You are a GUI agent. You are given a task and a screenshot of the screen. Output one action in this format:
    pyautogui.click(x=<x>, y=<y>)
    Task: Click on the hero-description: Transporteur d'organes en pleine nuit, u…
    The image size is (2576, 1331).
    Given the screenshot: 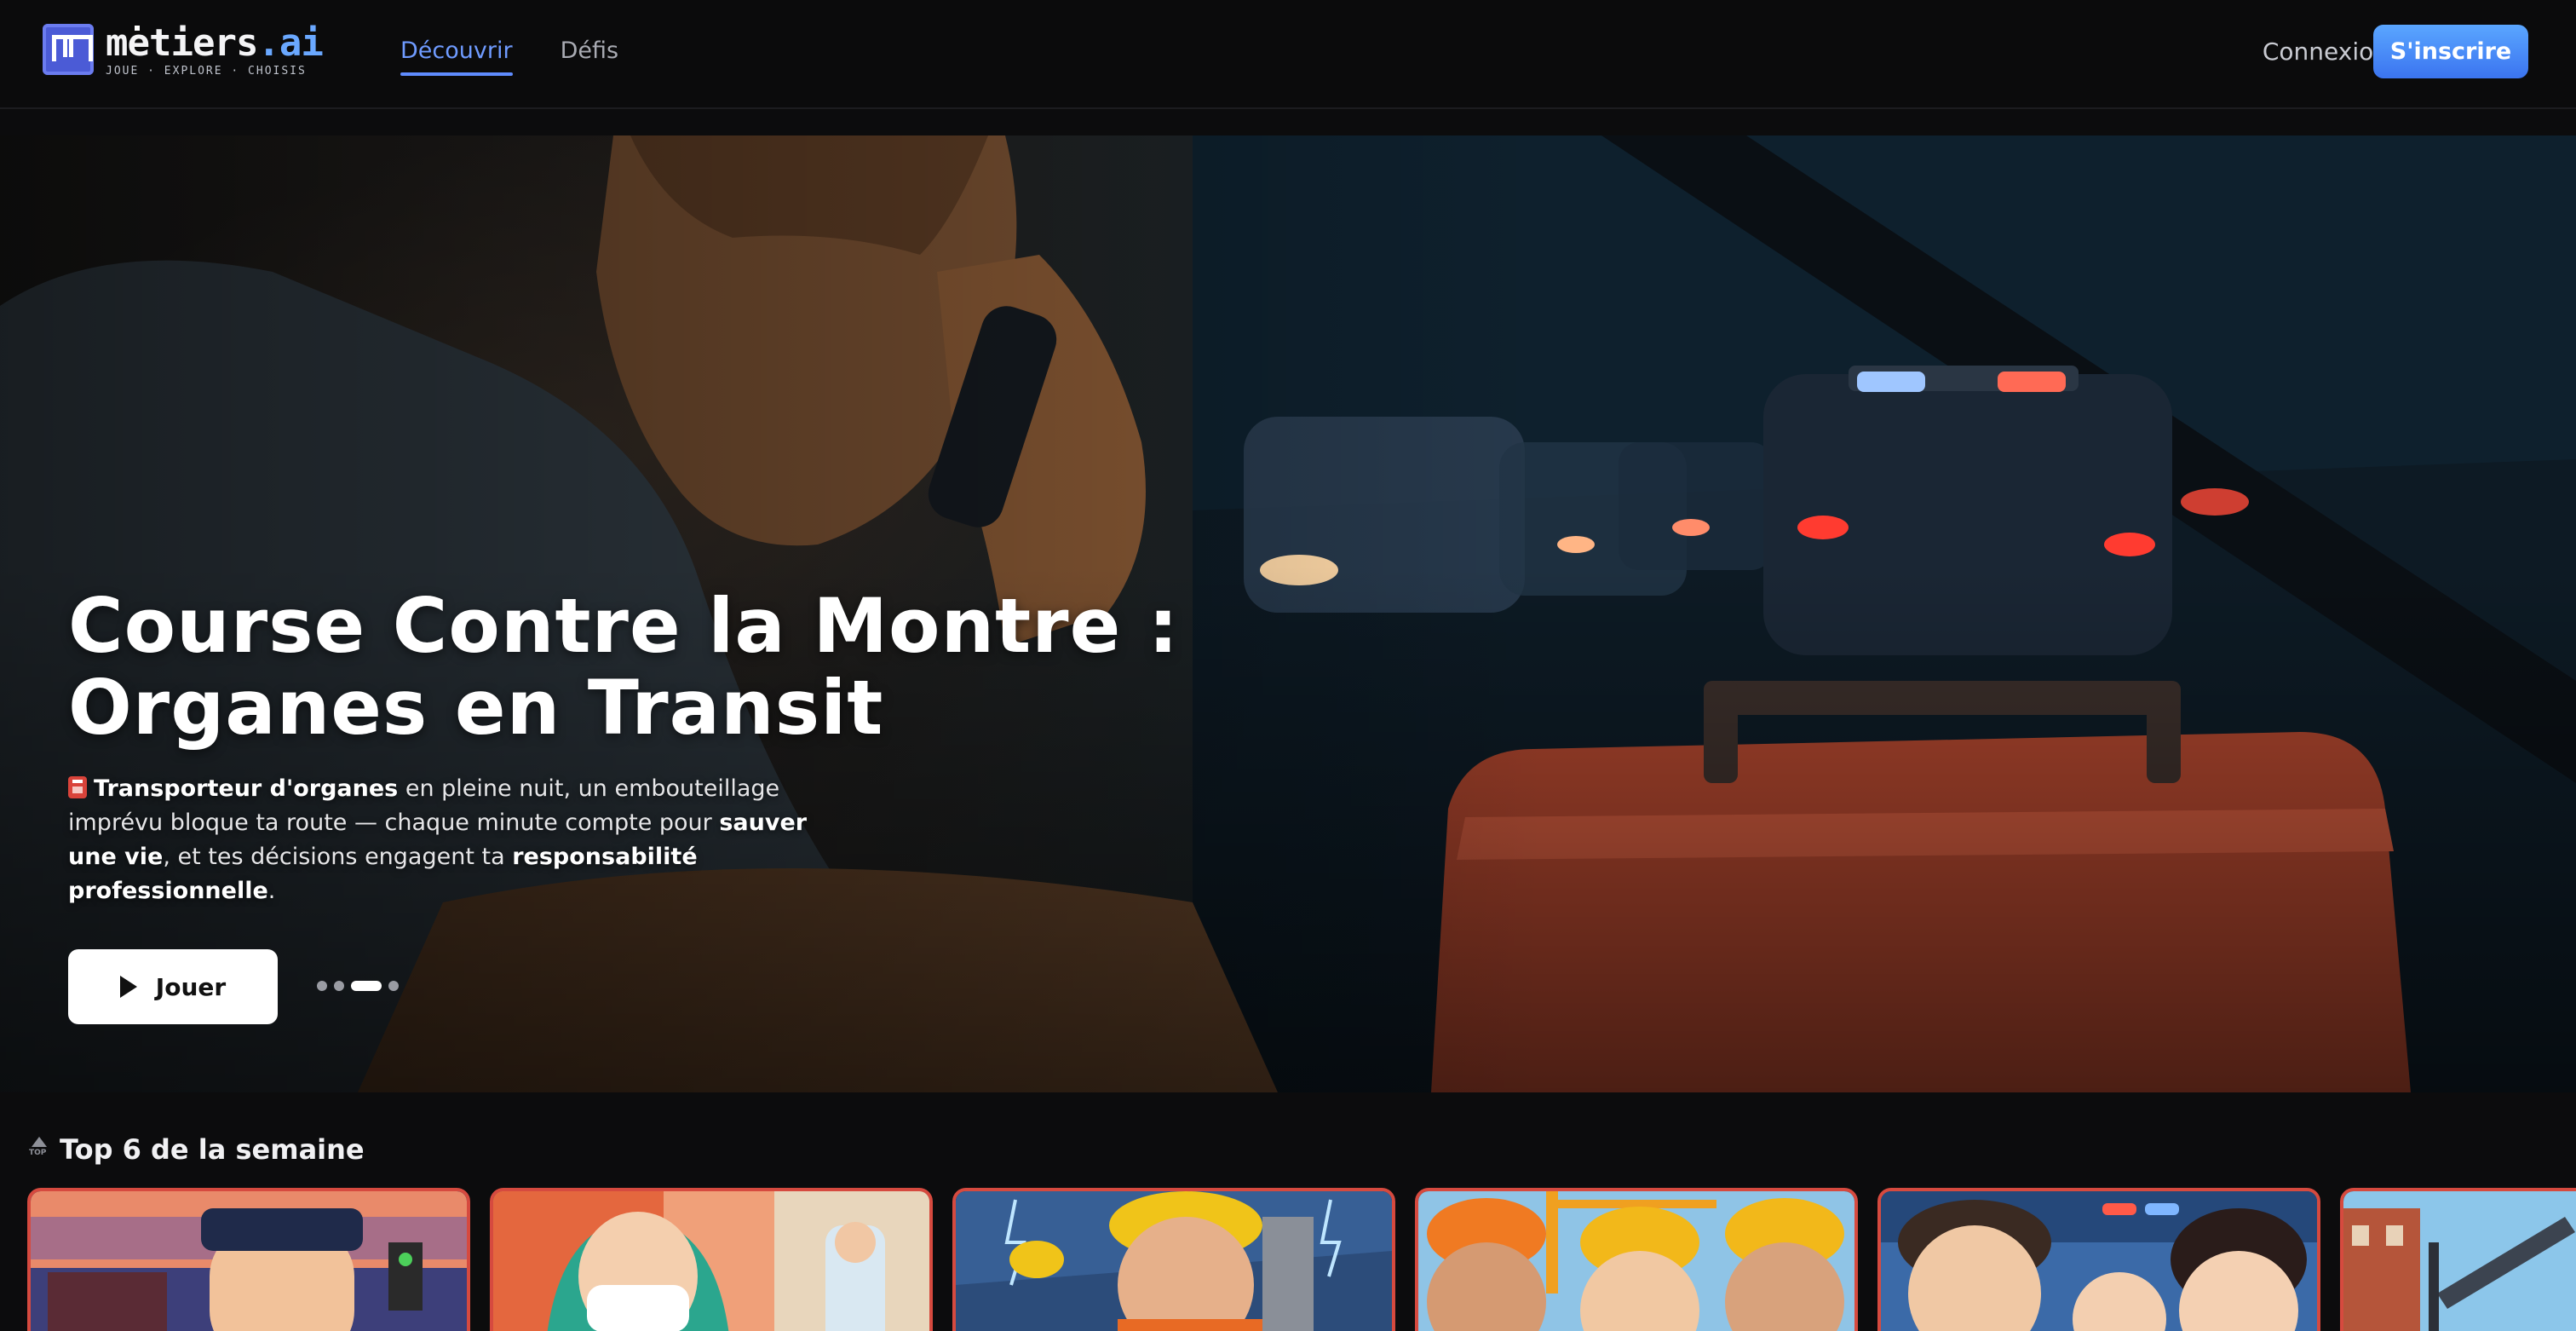 What is the action you would take?
    pyautogui.click(x=443, y=840)
    